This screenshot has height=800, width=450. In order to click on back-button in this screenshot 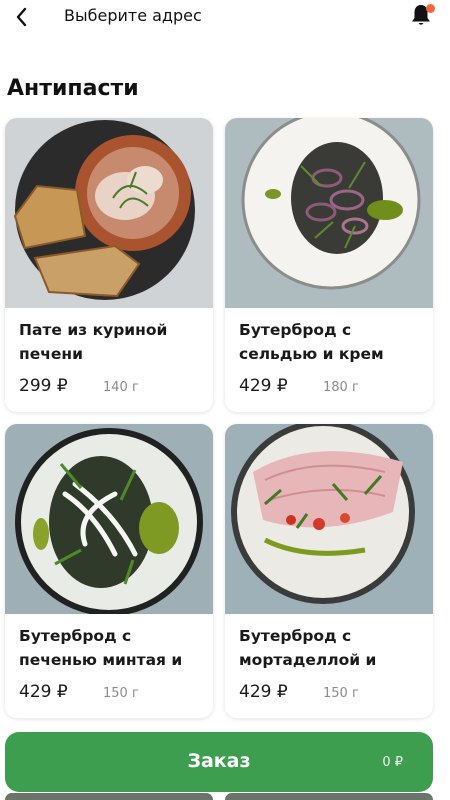, I will do `click(22, 17)`.